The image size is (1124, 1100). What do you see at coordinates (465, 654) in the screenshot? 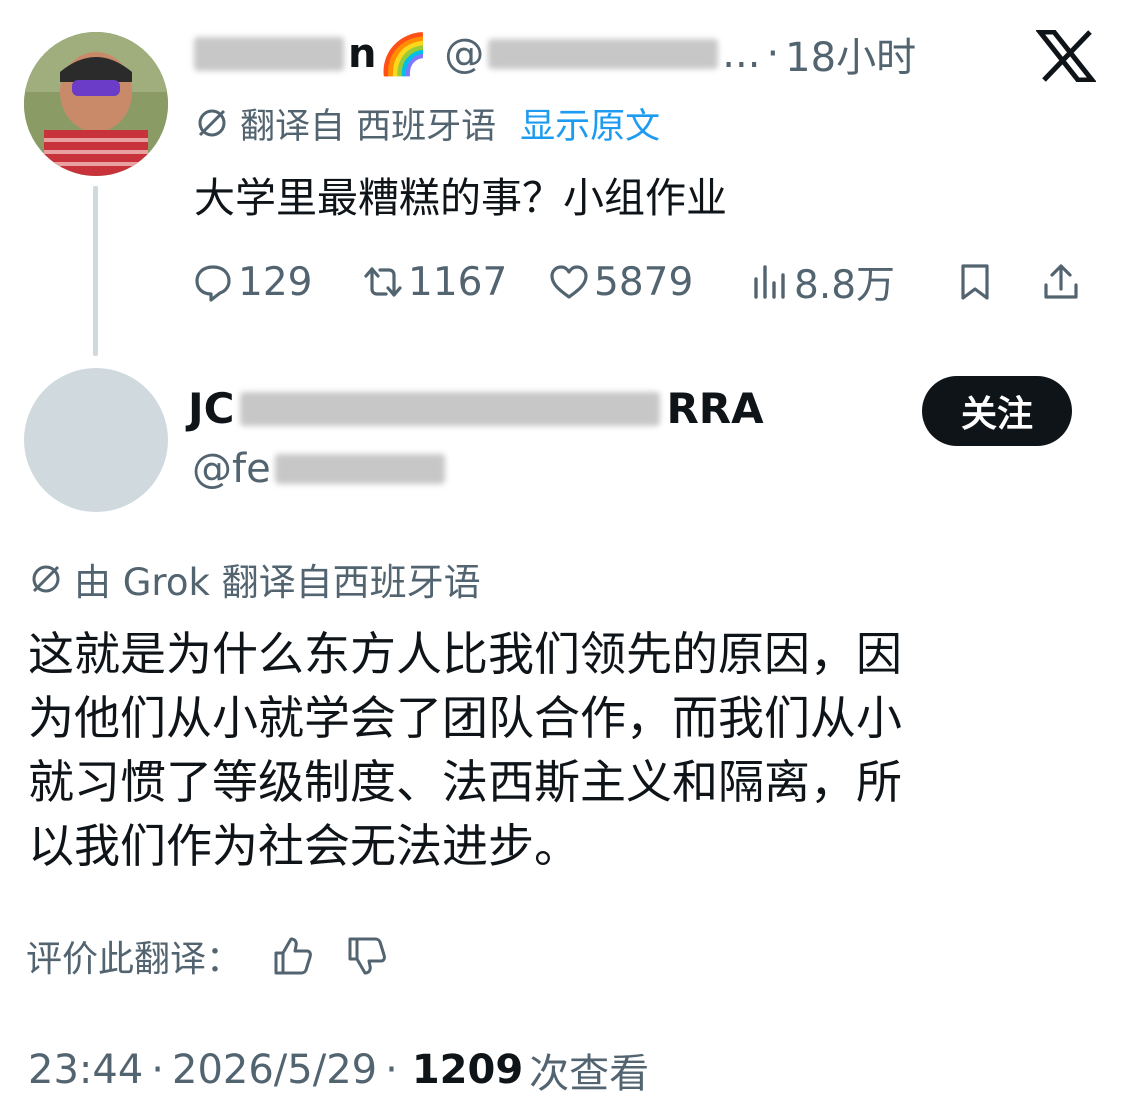
I see `tweet2-text-line: 这就是为什么东方人比我们领先的原因，因` at bounding box center [465, 654].